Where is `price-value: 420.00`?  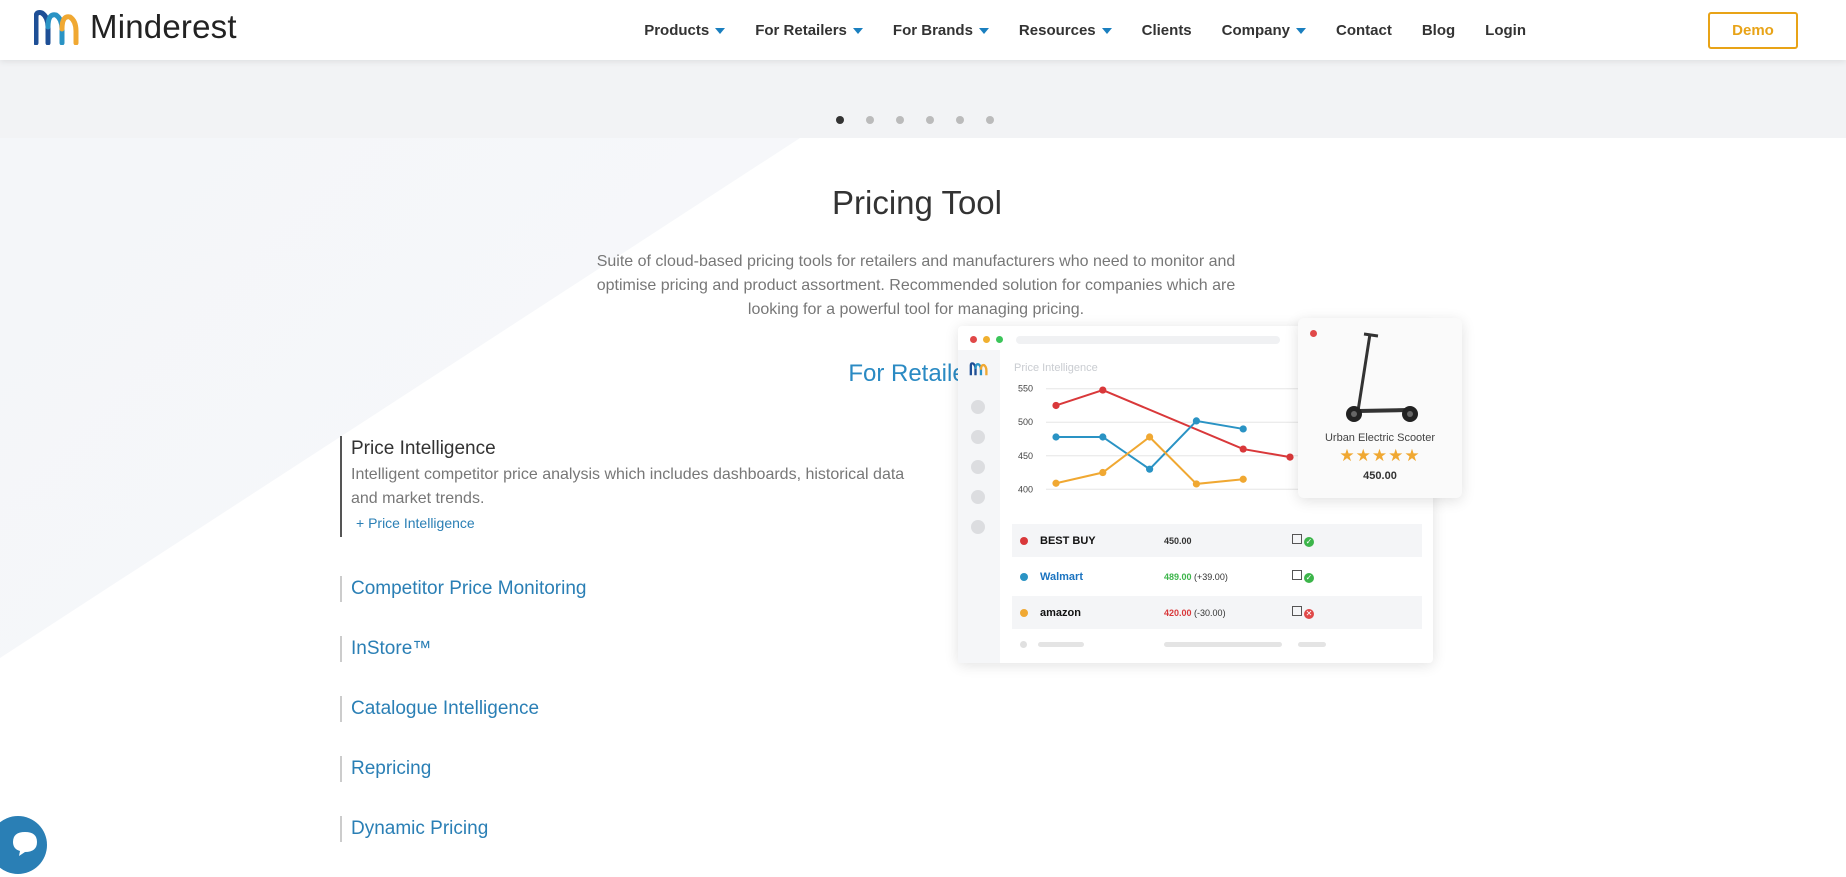 price-value: 420.00 is located at coordinates (1178, 612).